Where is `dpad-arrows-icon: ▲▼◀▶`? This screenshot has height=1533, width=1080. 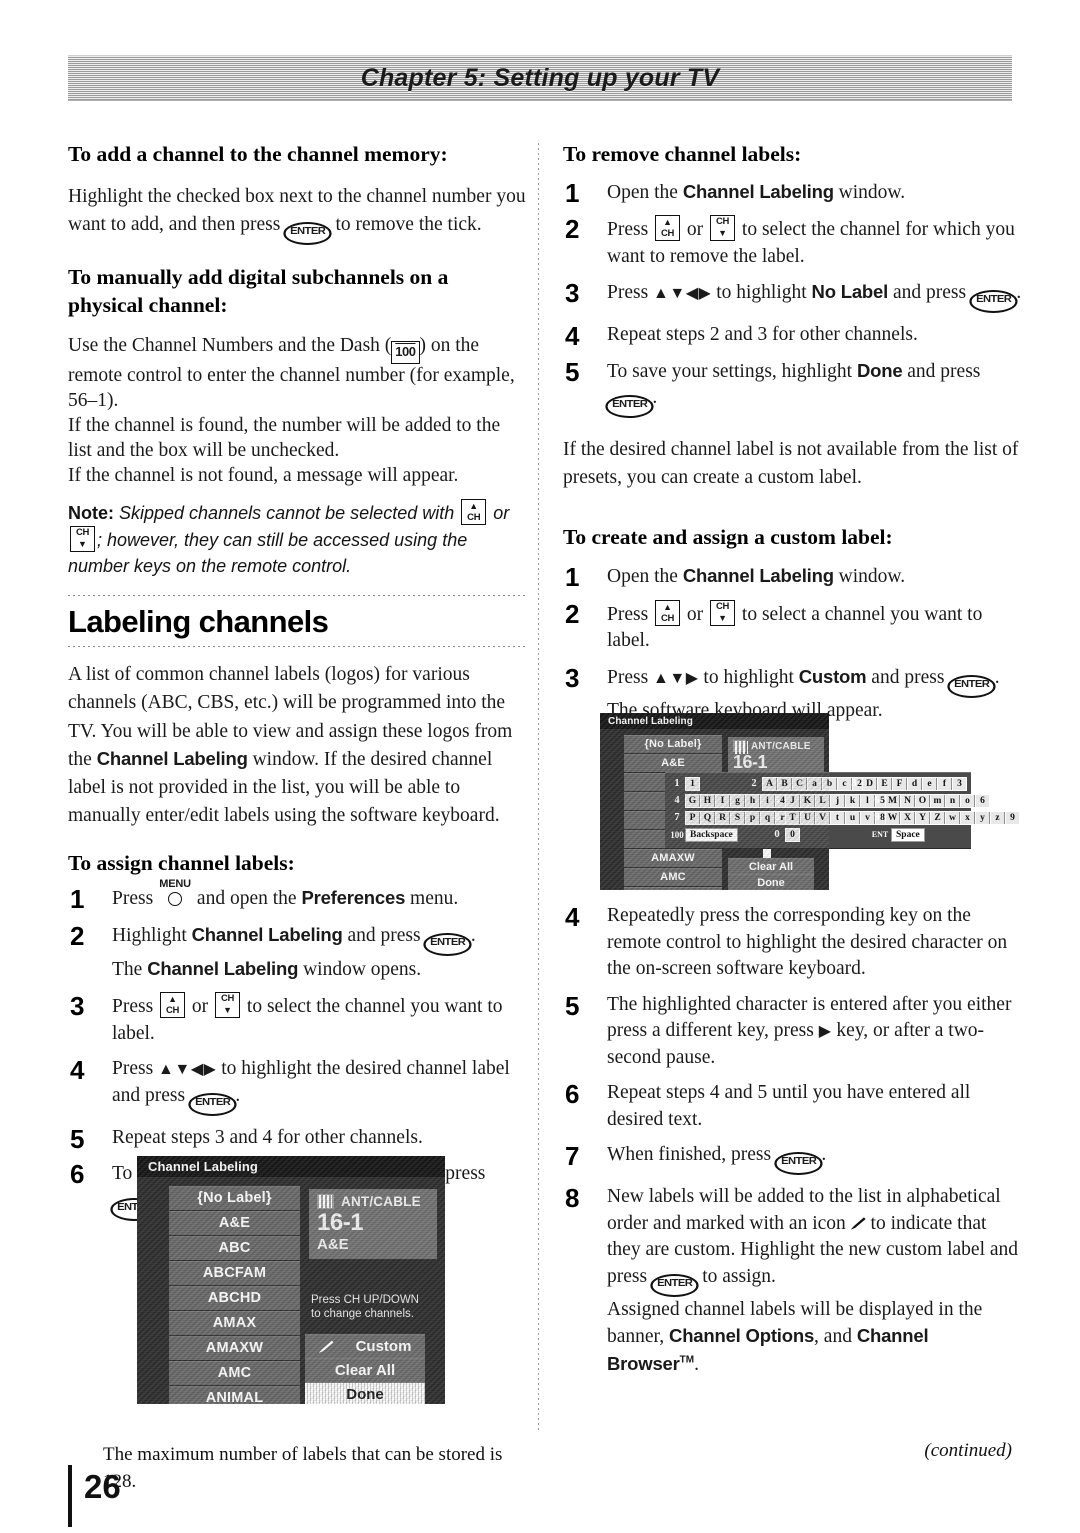 dpad-arrows-icon: ▲▼◀▶ is located at coordinates (682, 294).